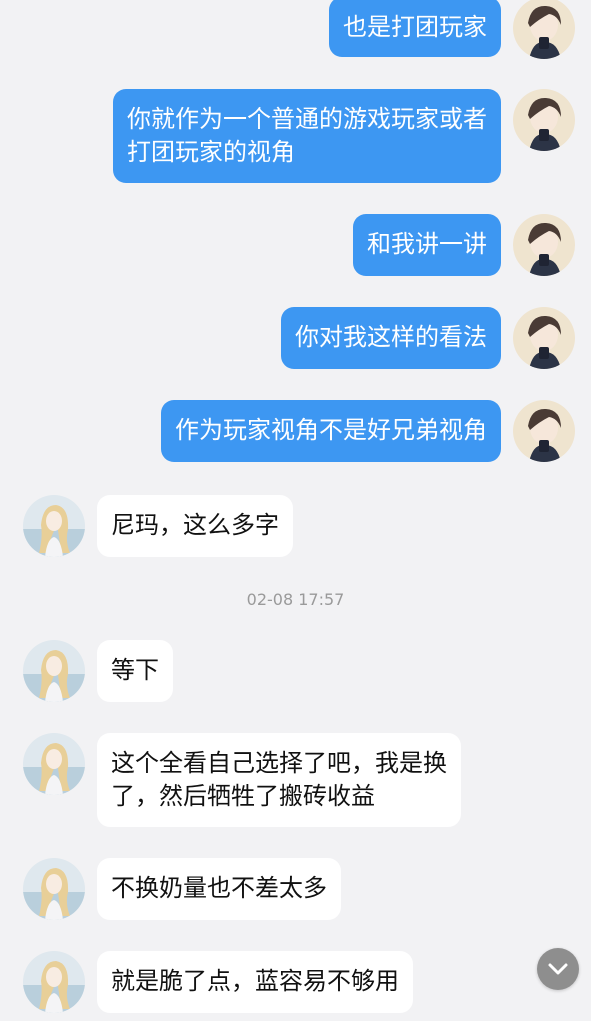 The width and height of the screenshot is (591, 1021). Describe the element at coordinates (391, 338) in the screenshot. I see `message-bubble-outgoing: 你对我这样的看法` at that location.